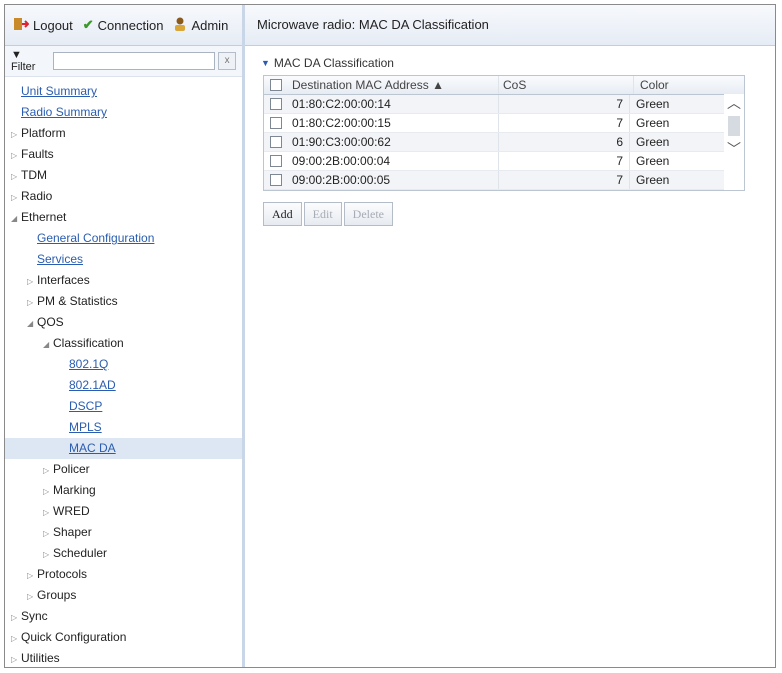 The image size is (782, 673). Describe the element at coordinates (71, 469) in the screenshot. I see `nav-item-label: Policer` at that location.